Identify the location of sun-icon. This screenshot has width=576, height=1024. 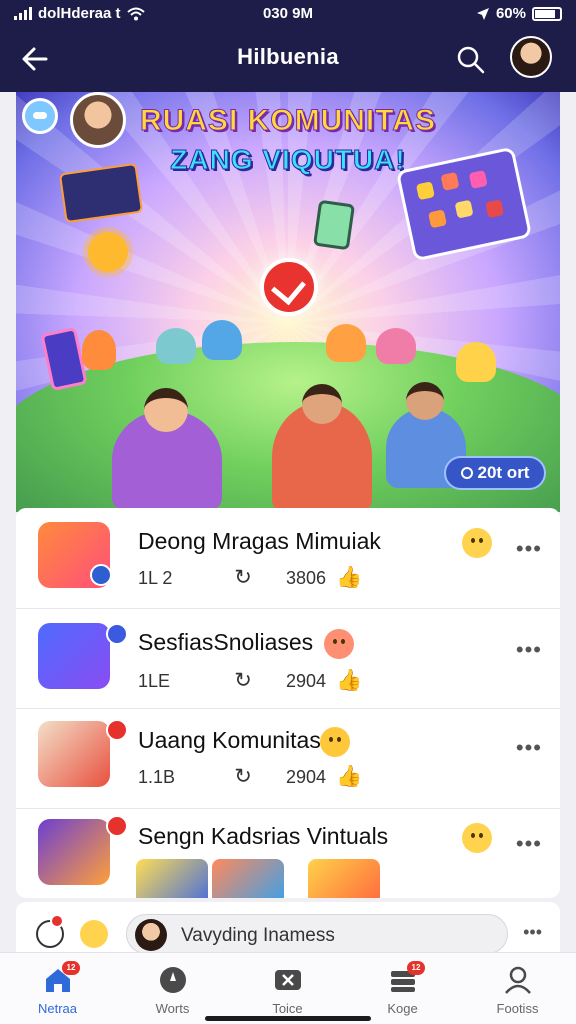
(108, 252).